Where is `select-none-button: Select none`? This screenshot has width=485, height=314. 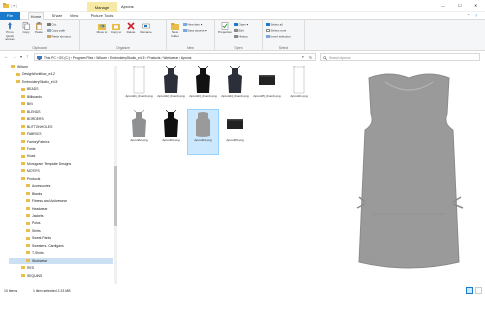 select-none-button: Select none is located at coordinates (276, 31).